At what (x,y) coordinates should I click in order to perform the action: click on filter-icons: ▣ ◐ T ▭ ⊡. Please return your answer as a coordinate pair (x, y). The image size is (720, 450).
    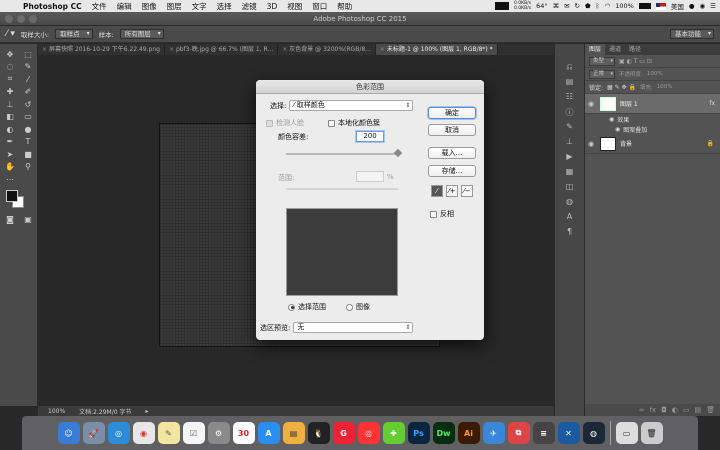
    Looking at the image, I should click on (635, 61).